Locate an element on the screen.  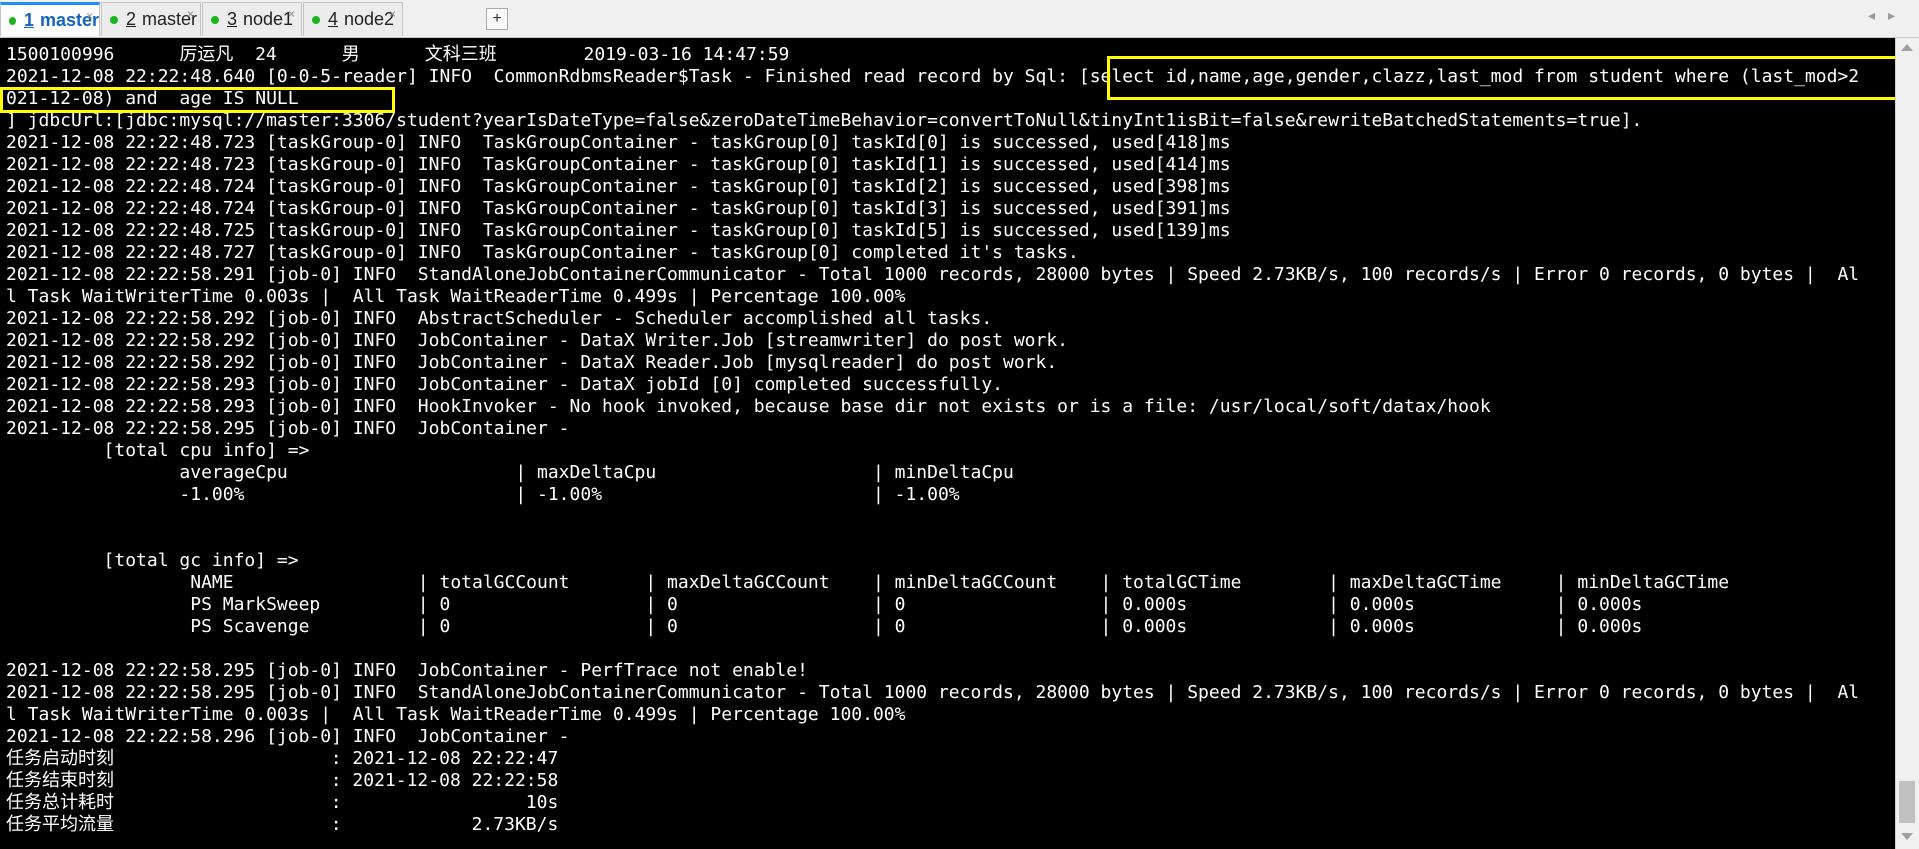
tab-number: 1 is located at coordinates (28, 20).